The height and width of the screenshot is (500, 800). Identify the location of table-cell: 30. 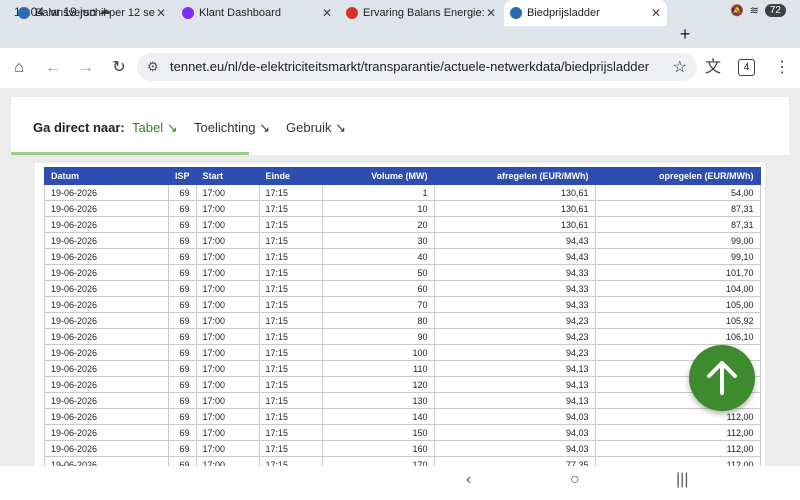
(378, 240).